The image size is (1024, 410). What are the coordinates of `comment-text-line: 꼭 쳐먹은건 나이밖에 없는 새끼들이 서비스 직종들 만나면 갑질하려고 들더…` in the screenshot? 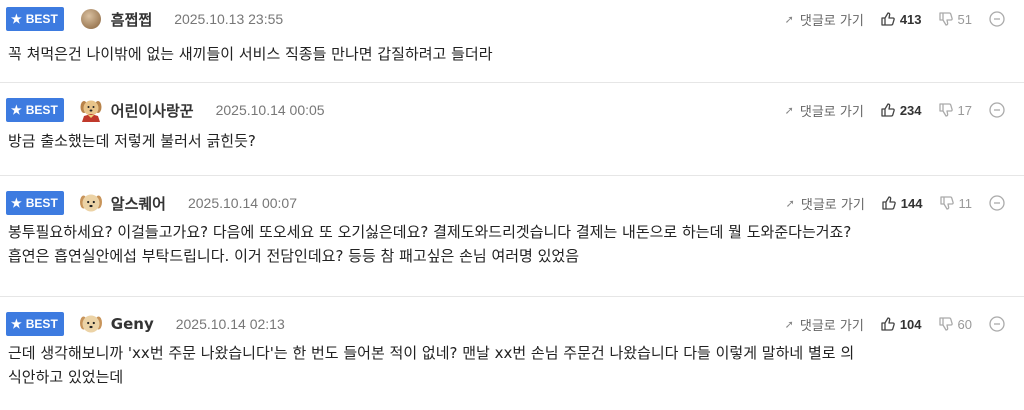 It's located at (250, 54).